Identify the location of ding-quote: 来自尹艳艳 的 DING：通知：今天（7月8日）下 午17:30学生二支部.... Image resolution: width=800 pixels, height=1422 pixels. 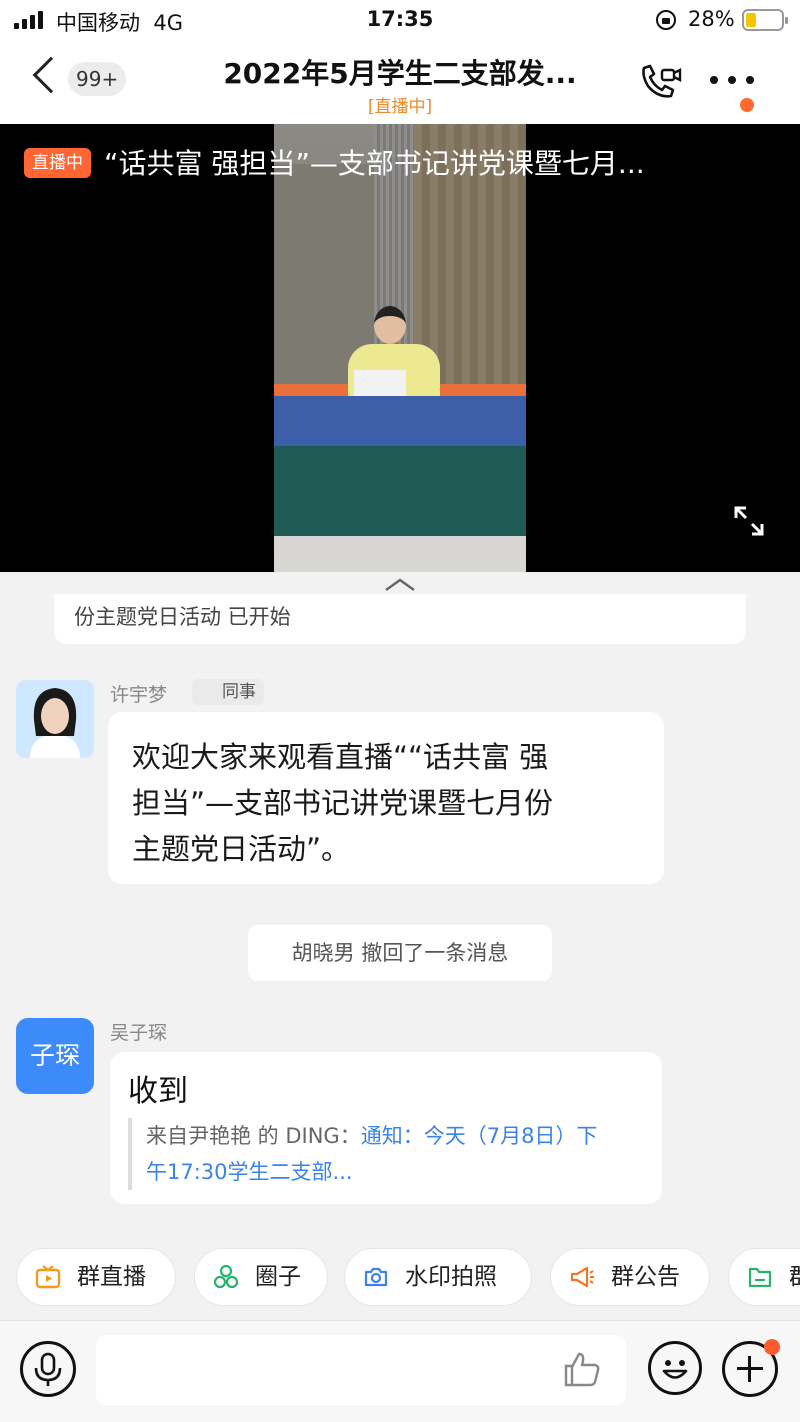
(388, 1154).